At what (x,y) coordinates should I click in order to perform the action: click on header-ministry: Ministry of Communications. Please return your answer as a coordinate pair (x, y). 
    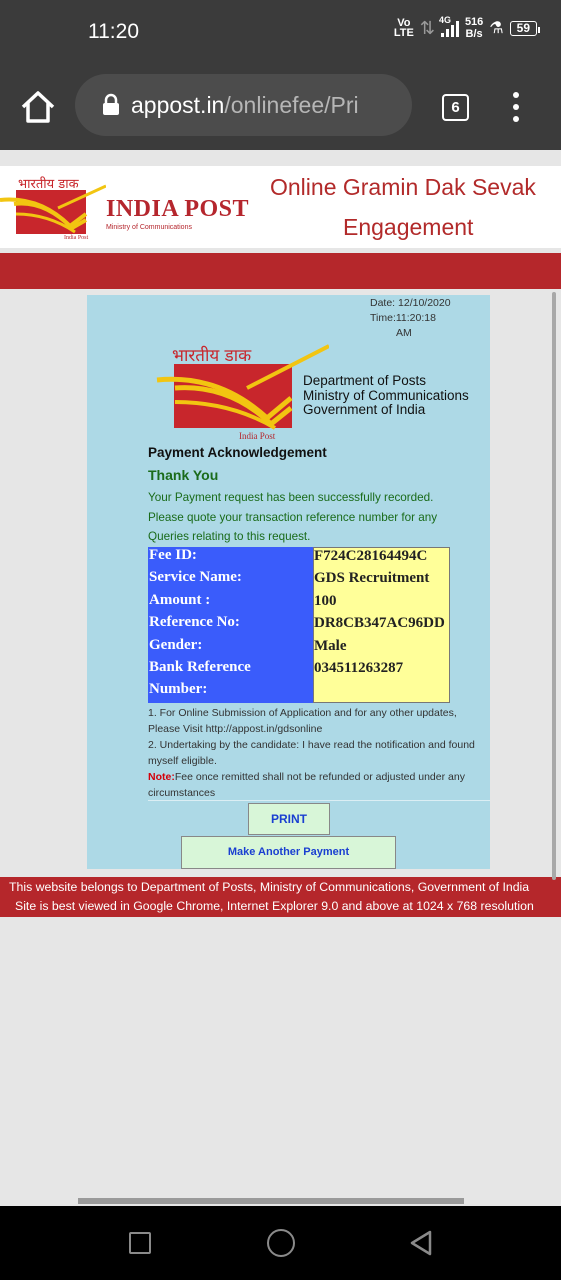
    Looking at the image, I should click on (149, 227).